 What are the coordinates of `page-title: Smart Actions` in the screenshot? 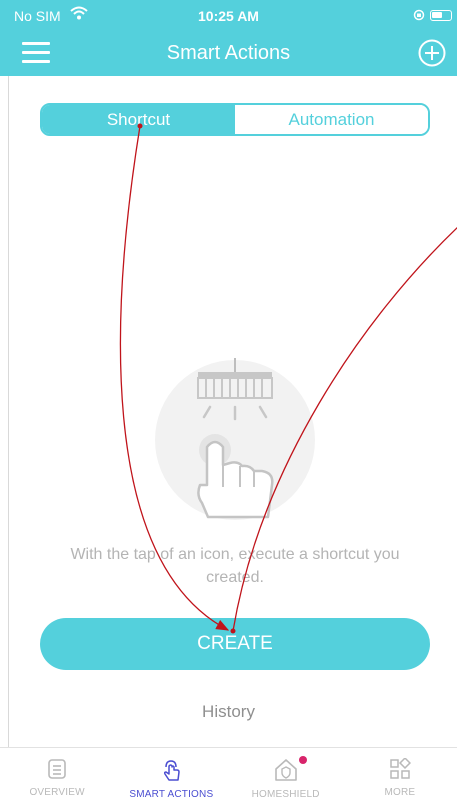 It's located at (228, 53).